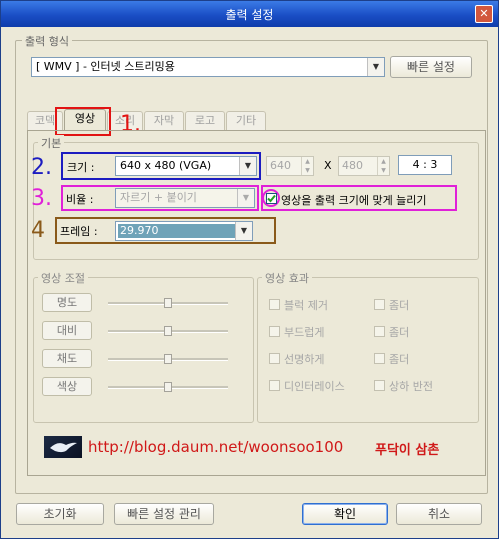 Image resolution: width=499 pixels, height=539 pixels. I want to click on deblock-checkbox, so click(274, 304).